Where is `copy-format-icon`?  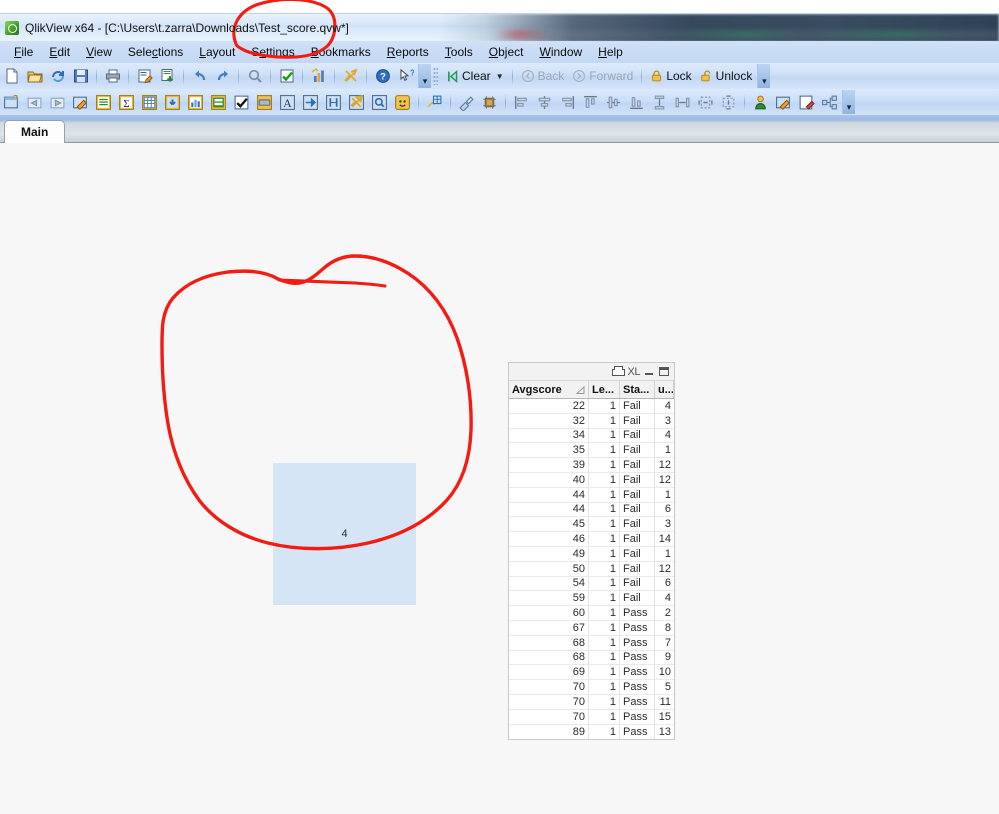
copy-format-icon is located at coordinates (466, 102).